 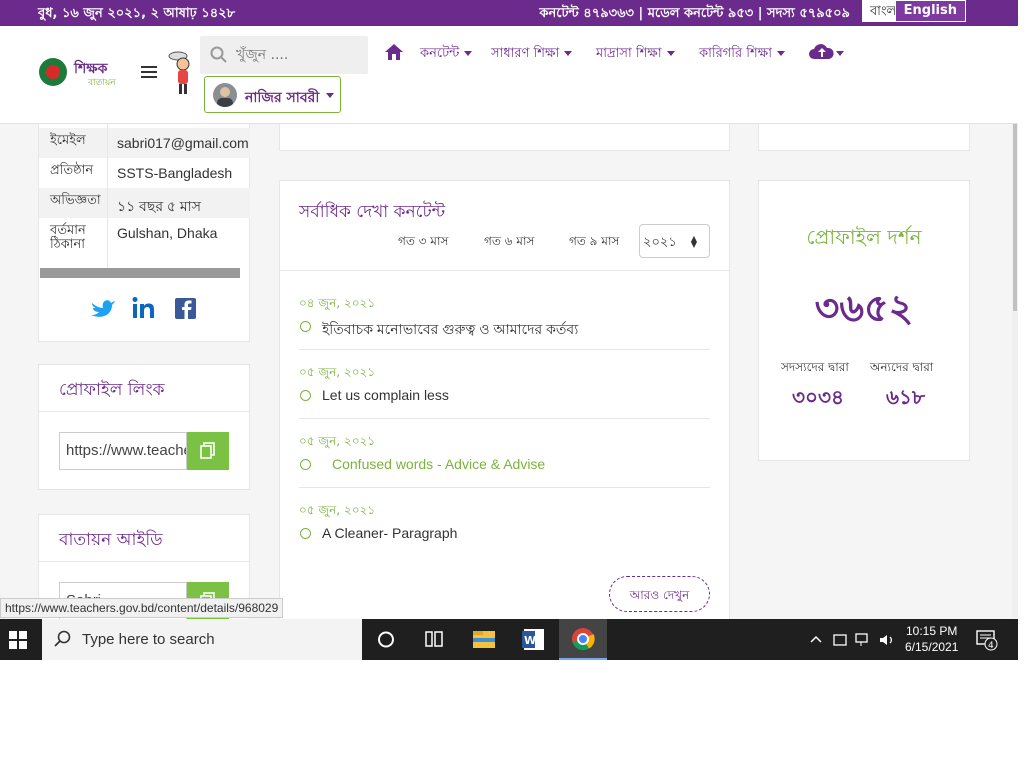 I want to click on info-key: অভিজ্ঞতা, so click(x=75, y=200).